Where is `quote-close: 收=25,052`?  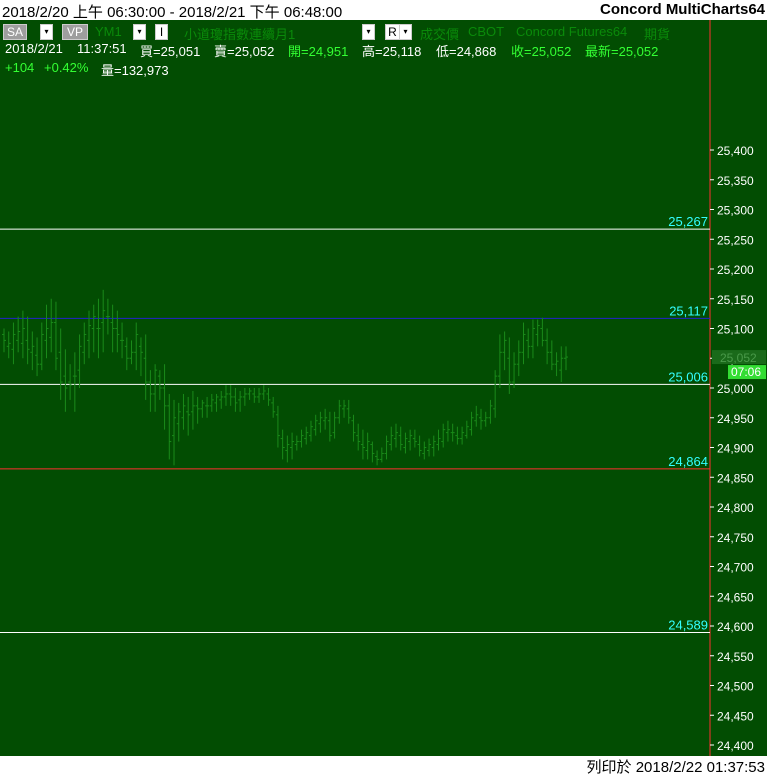 quote-close: 收=25,052 is located at coordinates (541, 51).